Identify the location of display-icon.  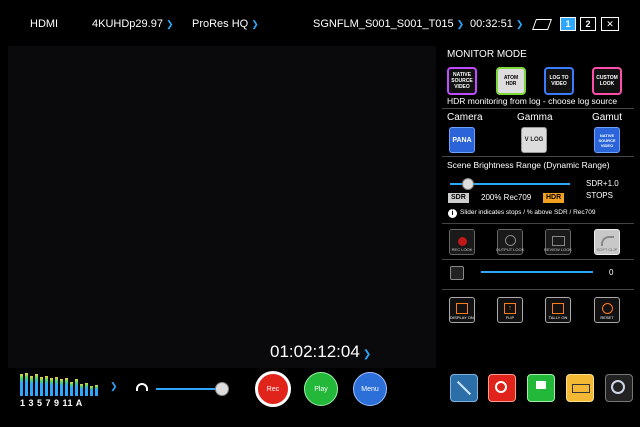
(462, 308).